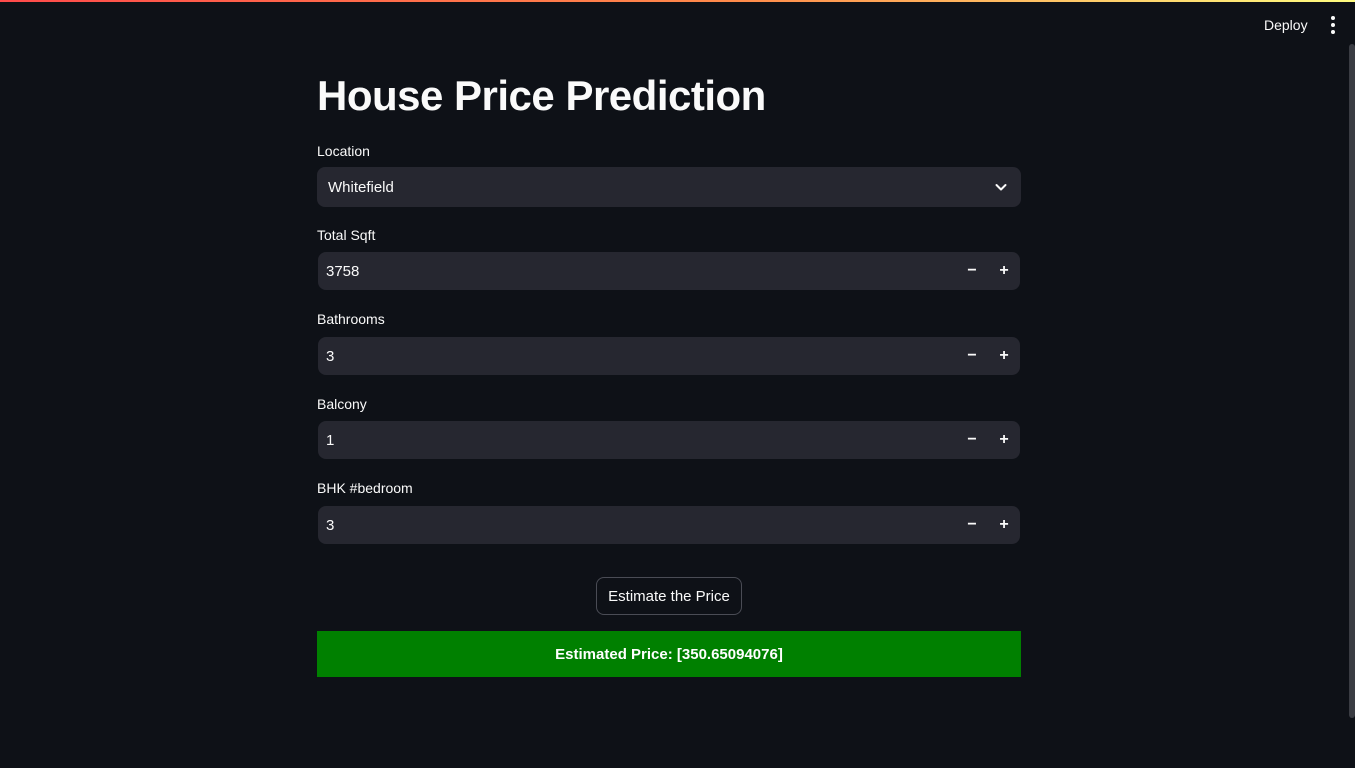 This screenshot has width=1355, height=768. What do you see at coordinates (633, 271) in the screenshot?
I see `total-sqft-input` at bounding box center [633, 271].